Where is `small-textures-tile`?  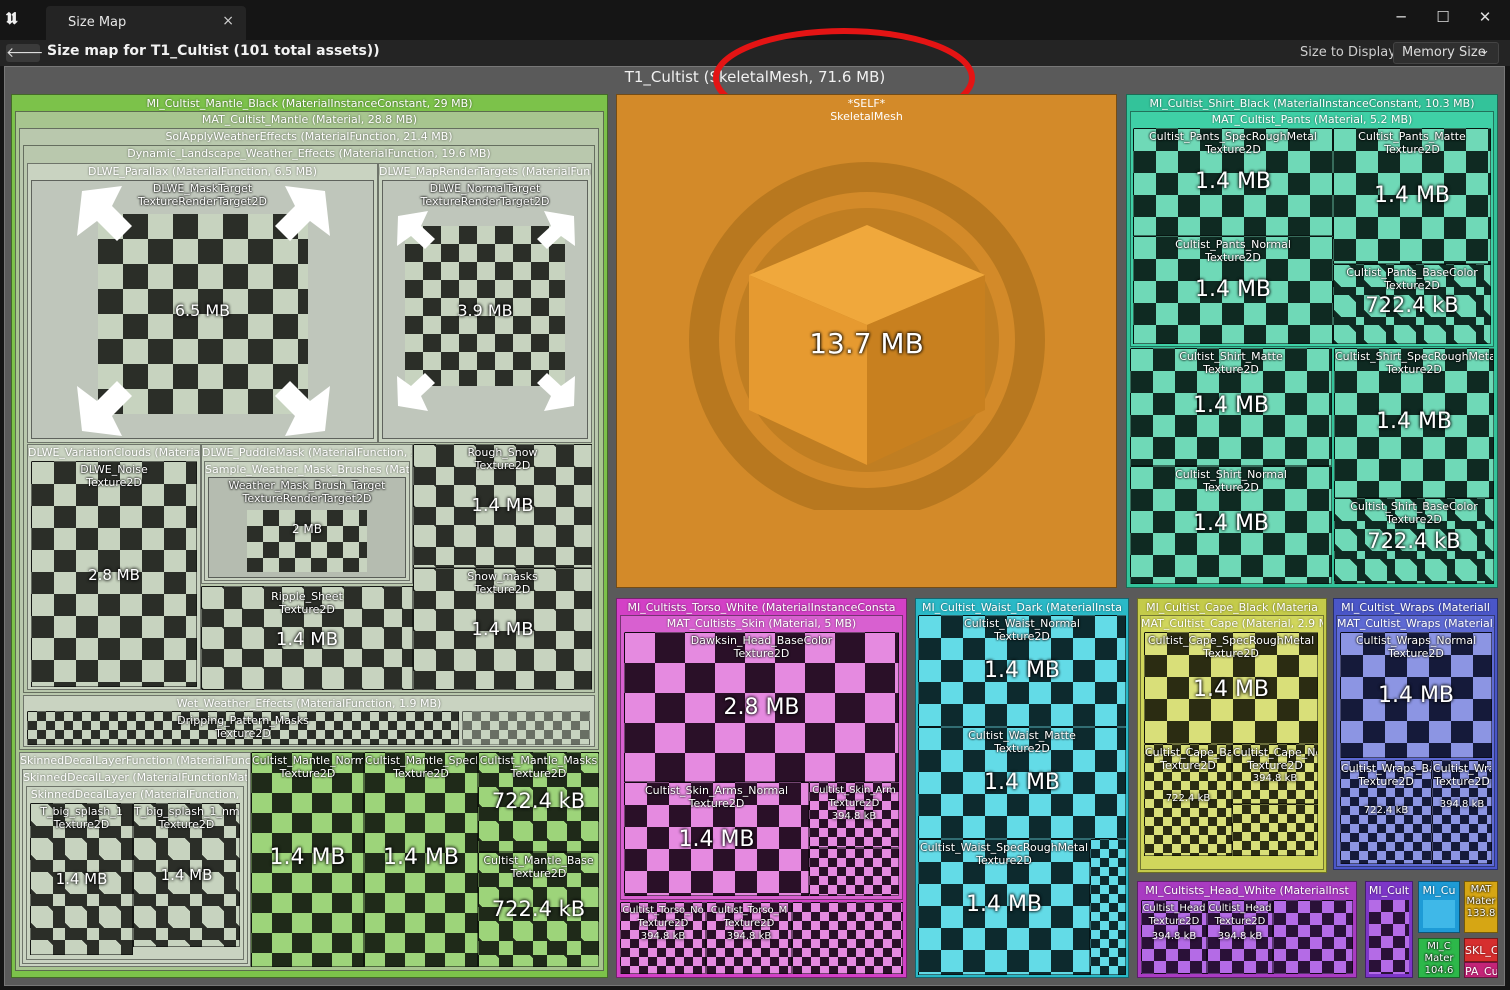
small-textures-tile is located at coordinates (526, 728).